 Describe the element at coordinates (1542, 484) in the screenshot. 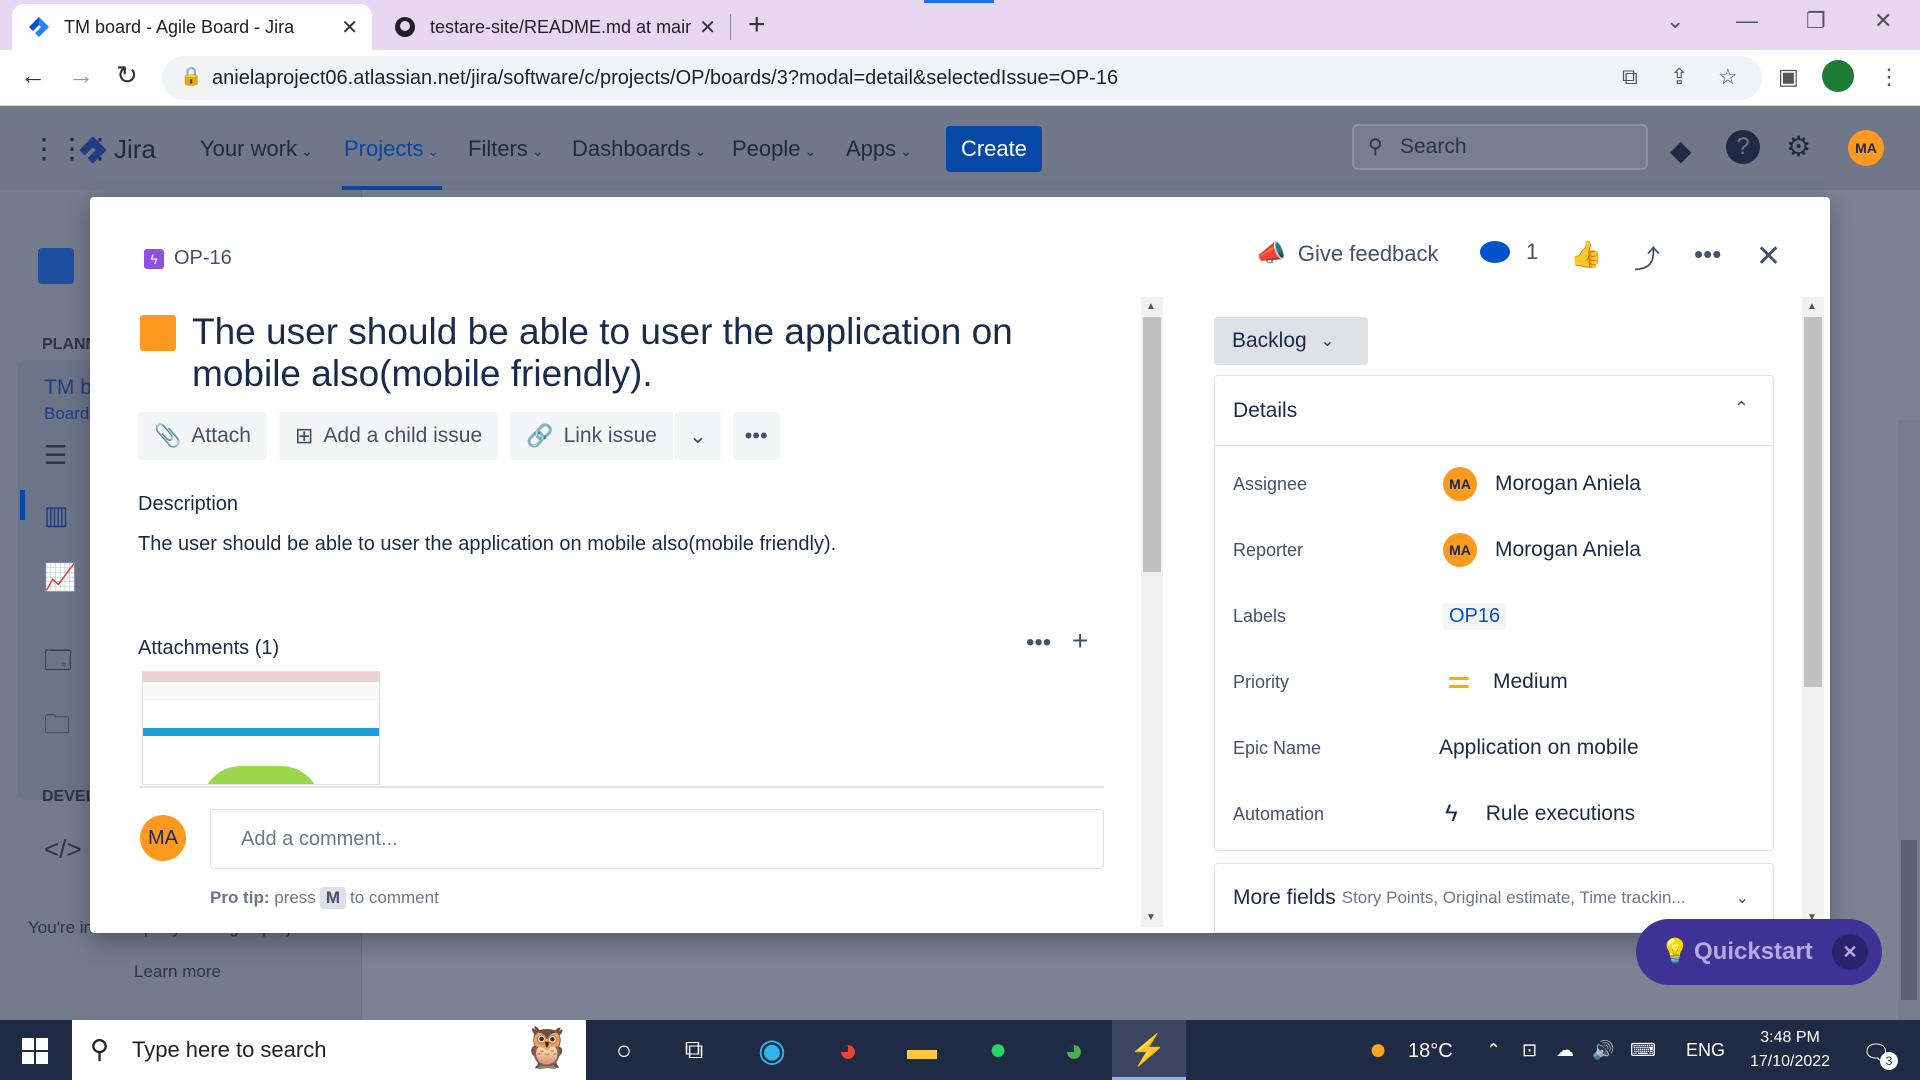

I see `assignee-field: MA Morogan Aniela` at that location.